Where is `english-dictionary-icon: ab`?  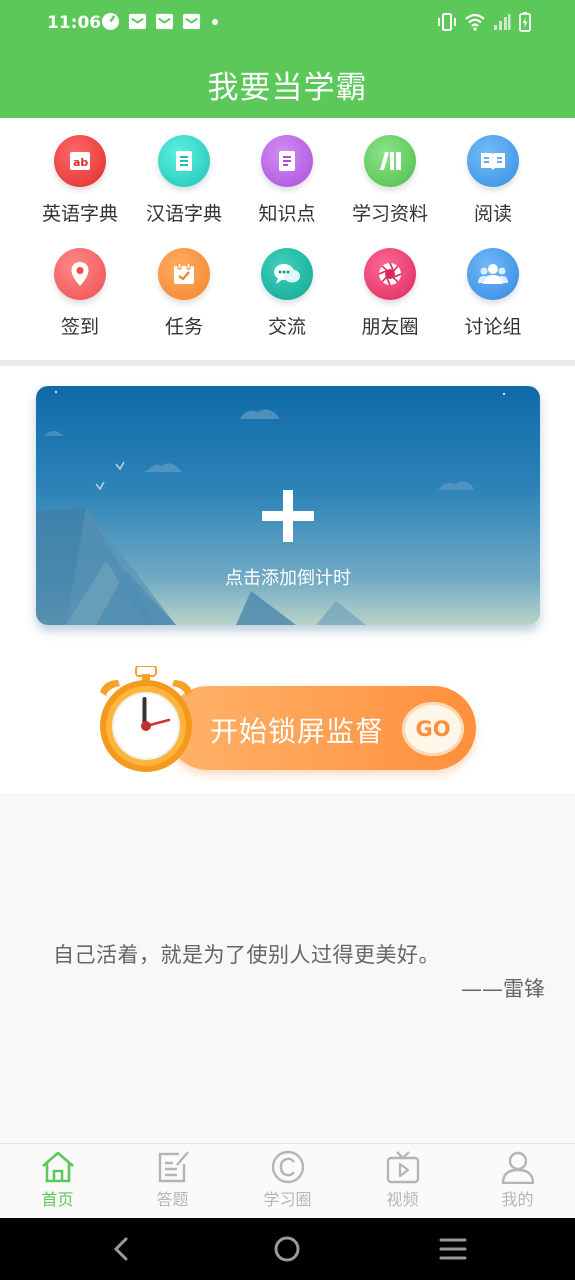 english-dictionary-icon: ab is located at coordinates (80, 161).